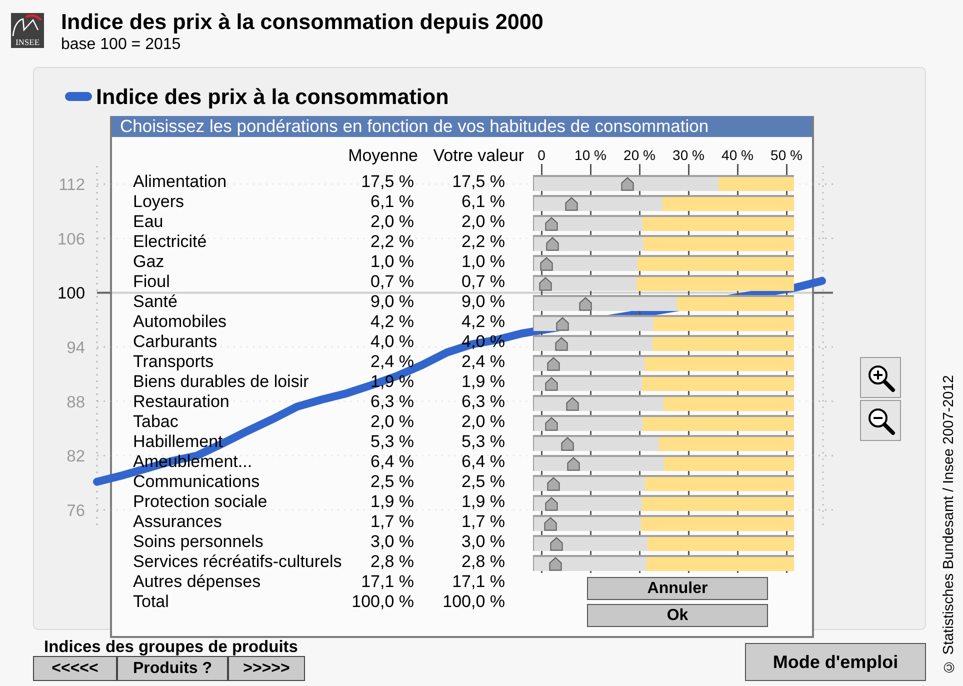 The height and width of the screenshot is (686, 963). I want to click on category-label: Loyers, so click(158, 202).